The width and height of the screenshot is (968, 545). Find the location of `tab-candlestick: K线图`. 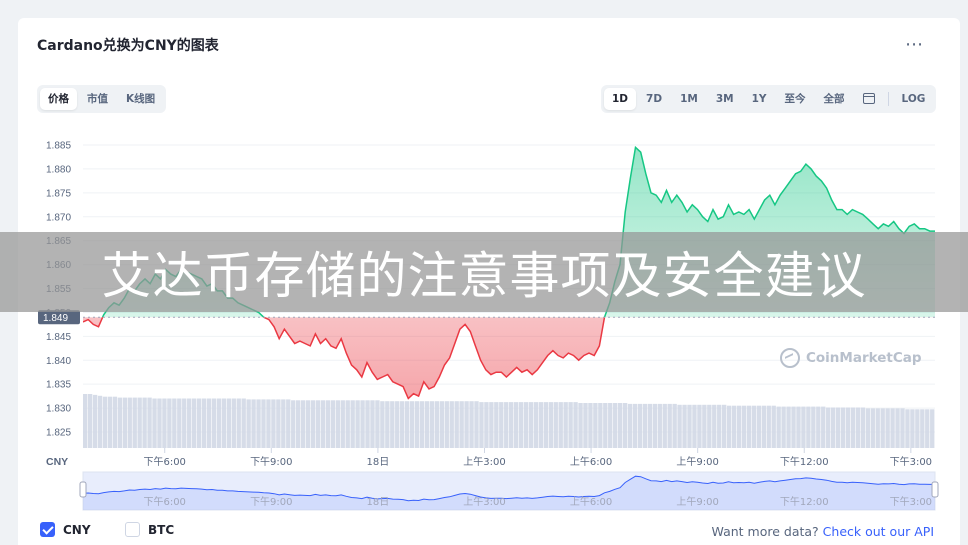

tab-candlestick: K线图 is located at coordinates (140, 99).